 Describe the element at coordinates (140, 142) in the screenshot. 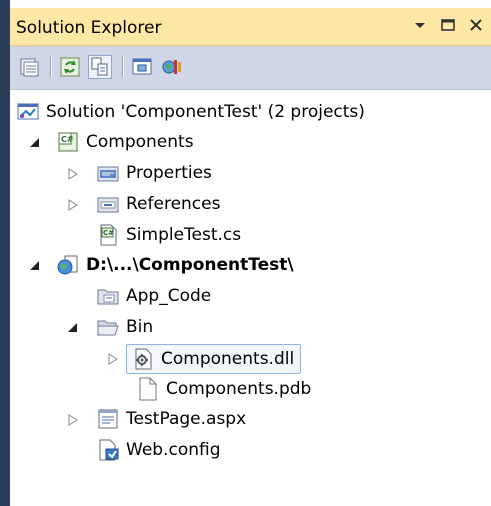

I see `tree-item-label: Components` at that location.